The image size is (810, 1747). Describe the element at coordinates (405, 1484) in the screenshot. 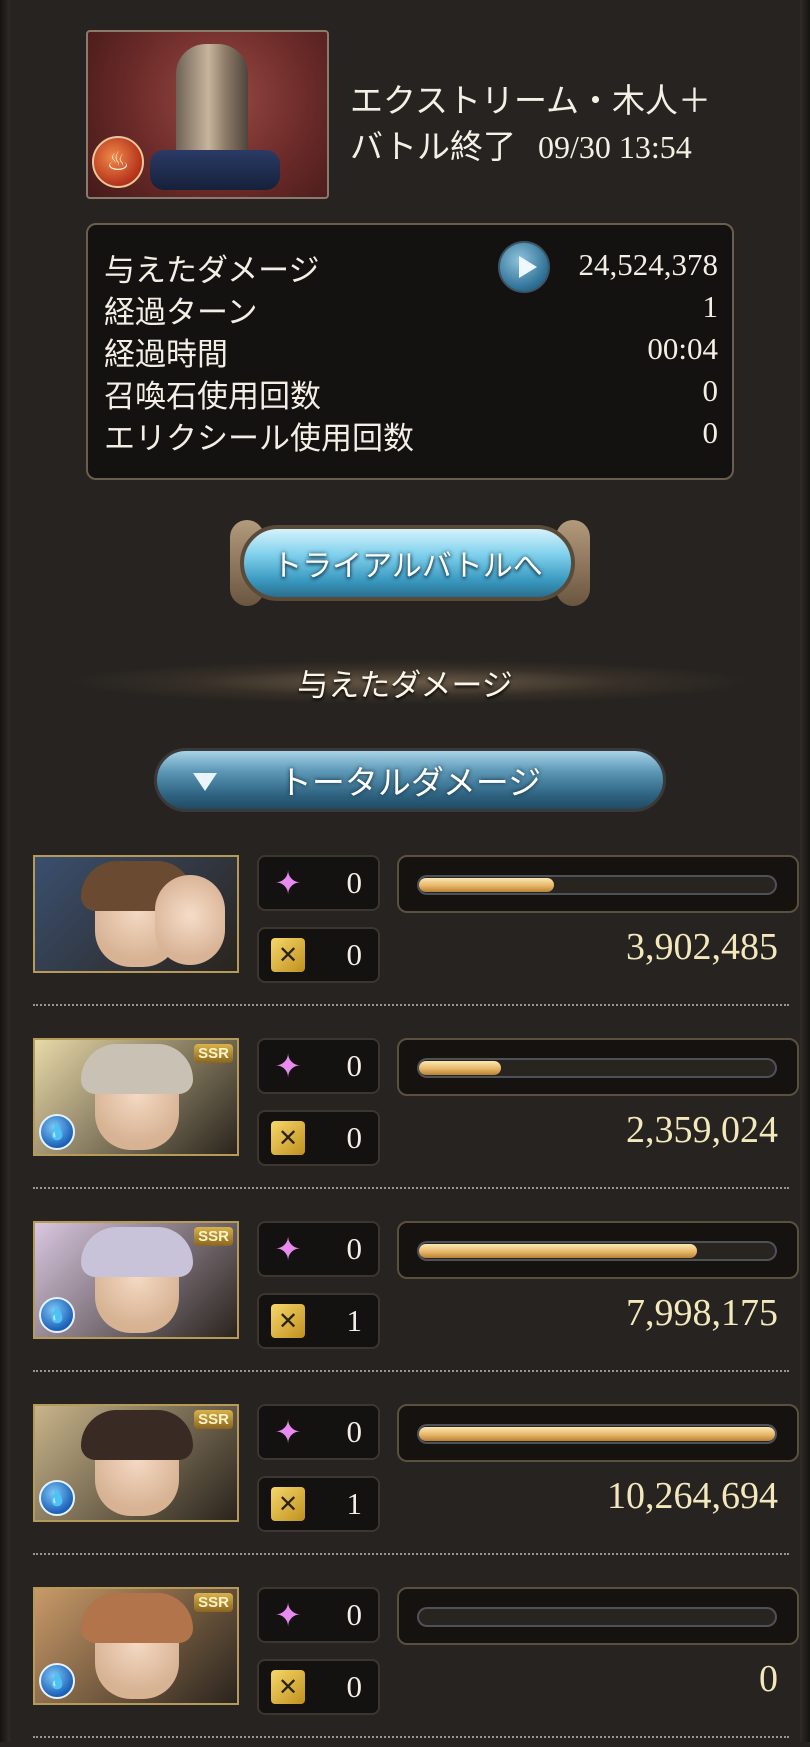

I see `character-row: SSR 💧 ✦ 0 ✕ 1 10,264,694` at that location.